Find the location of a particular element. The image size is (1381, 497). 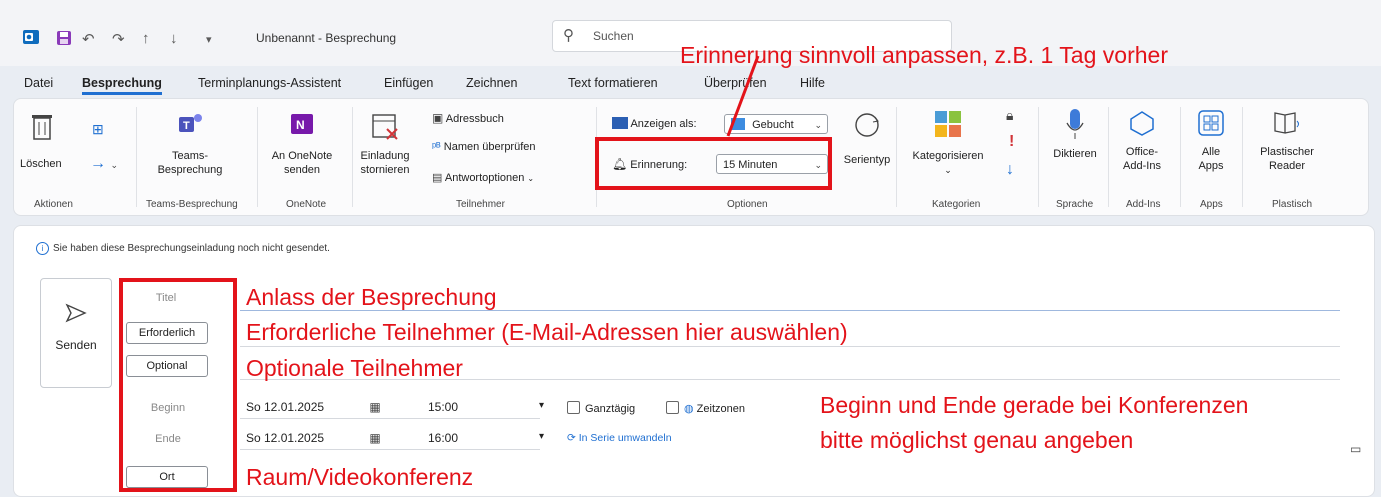

all-day-label: Ganztägig is located at coordinates (610, 409).